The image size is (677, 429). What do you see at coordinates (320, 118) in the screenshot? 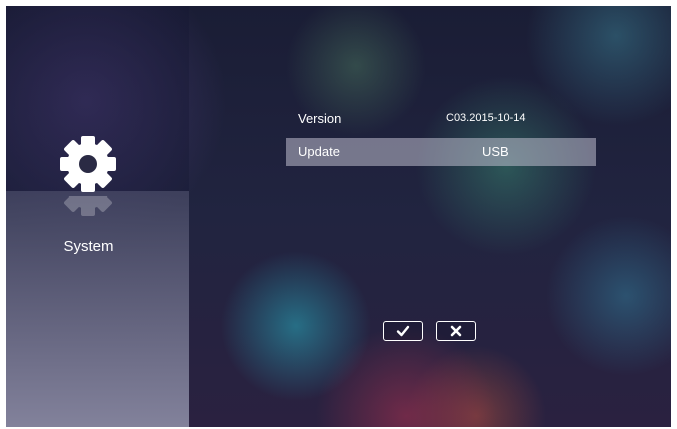
I see `version-label: Version` at bounding box center [320, 118].